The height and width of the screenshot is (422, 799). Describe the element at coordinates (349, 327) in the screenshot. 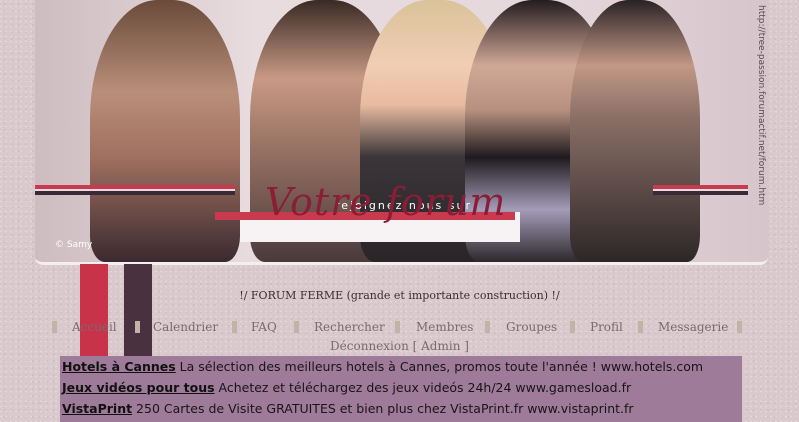

I see `nav-search-link: Rechercher` at that location.